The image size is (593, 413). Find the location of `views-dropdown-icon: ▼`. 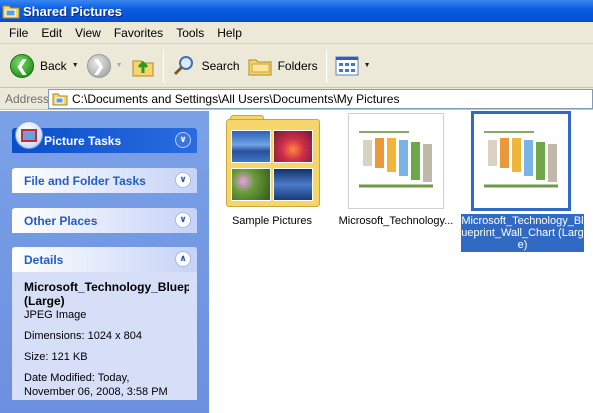

views-dropdown-icon: ▼ is located at coordinates (367, 65).